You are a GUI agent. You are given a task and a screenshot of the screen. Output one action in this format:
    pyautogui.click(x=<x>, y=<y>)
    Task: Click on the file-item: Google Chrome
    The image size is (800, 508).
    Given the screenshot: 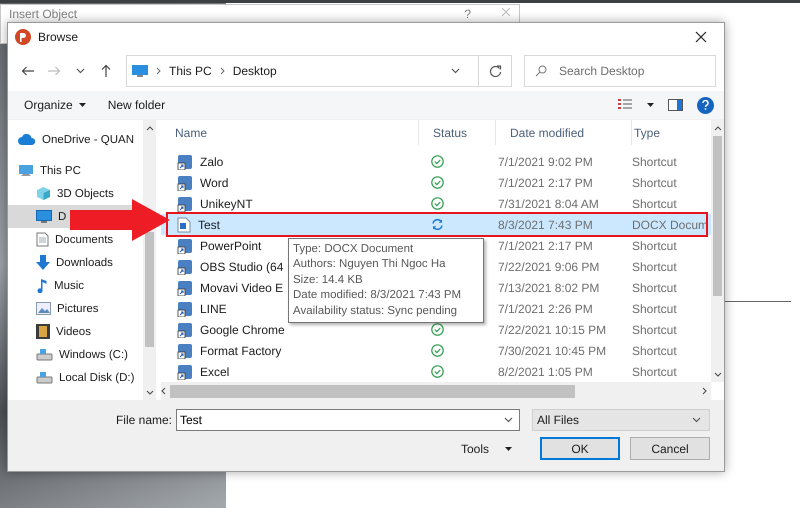 What is the action you would take?
    pyautogui.click(x=231, y=330)
    